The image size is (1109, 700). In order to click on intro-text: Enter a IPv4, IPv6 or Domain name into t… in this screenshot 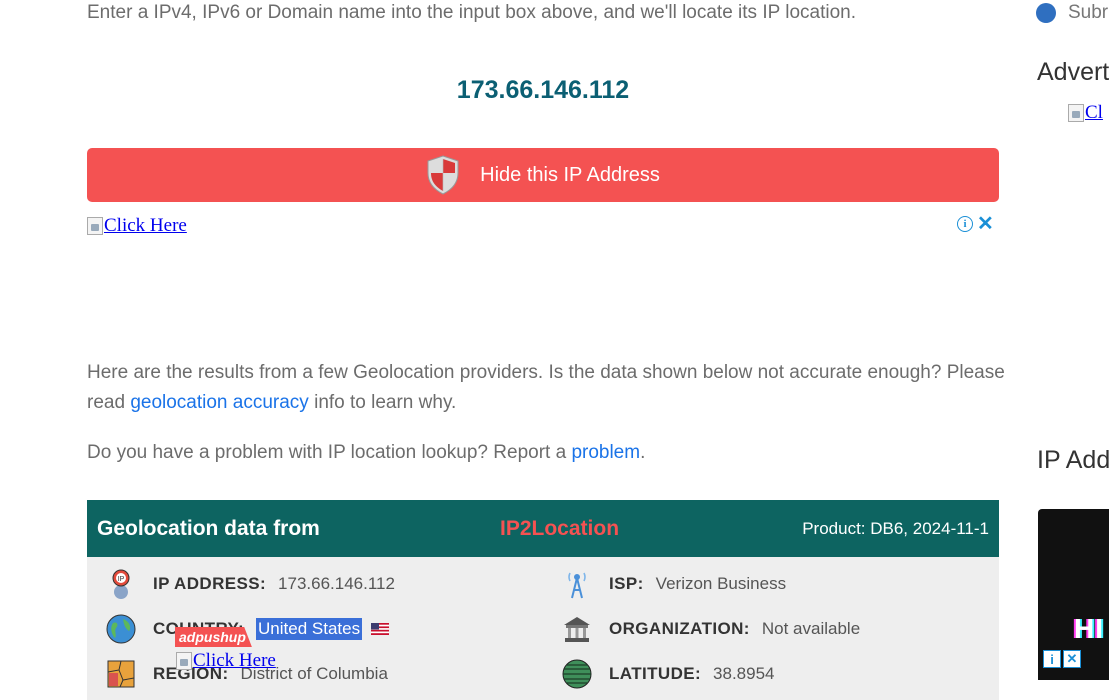, I will do `click(471, 12)`.